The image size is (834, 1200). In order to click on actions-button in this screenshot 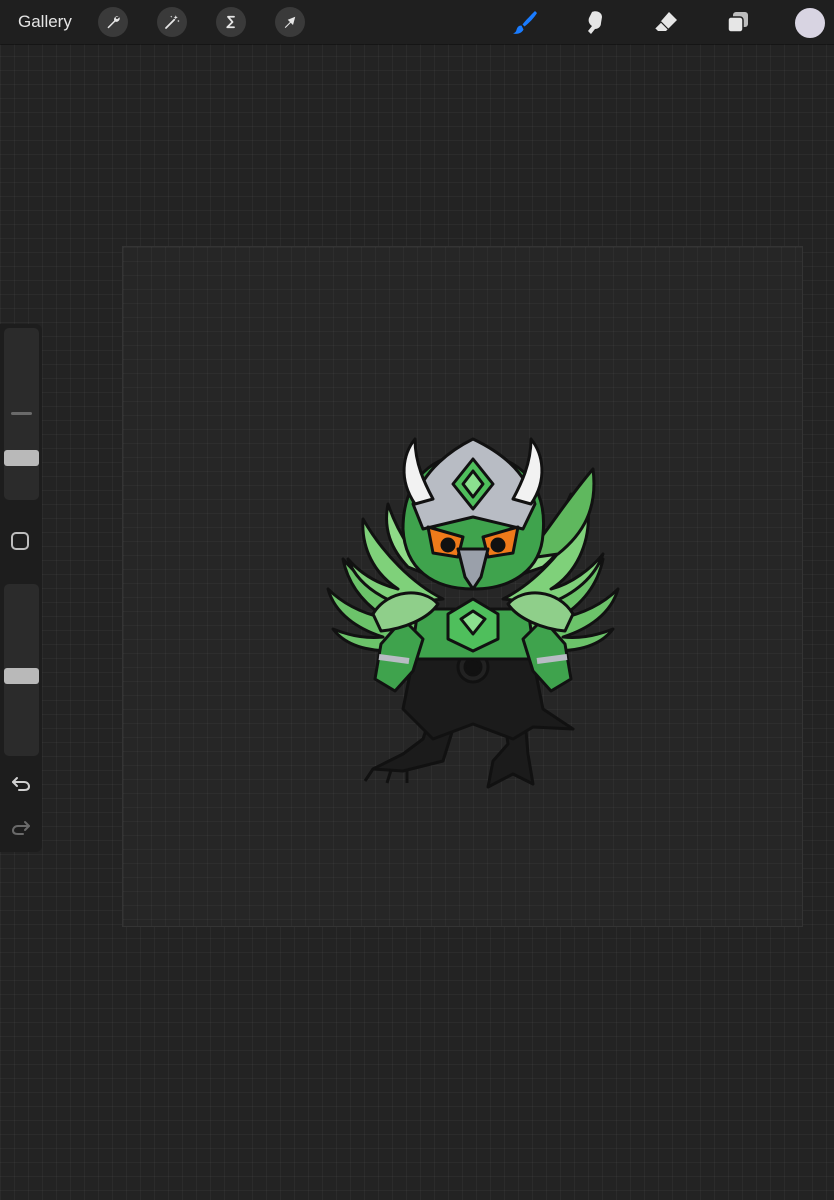, I will do `click(113, 22)`.